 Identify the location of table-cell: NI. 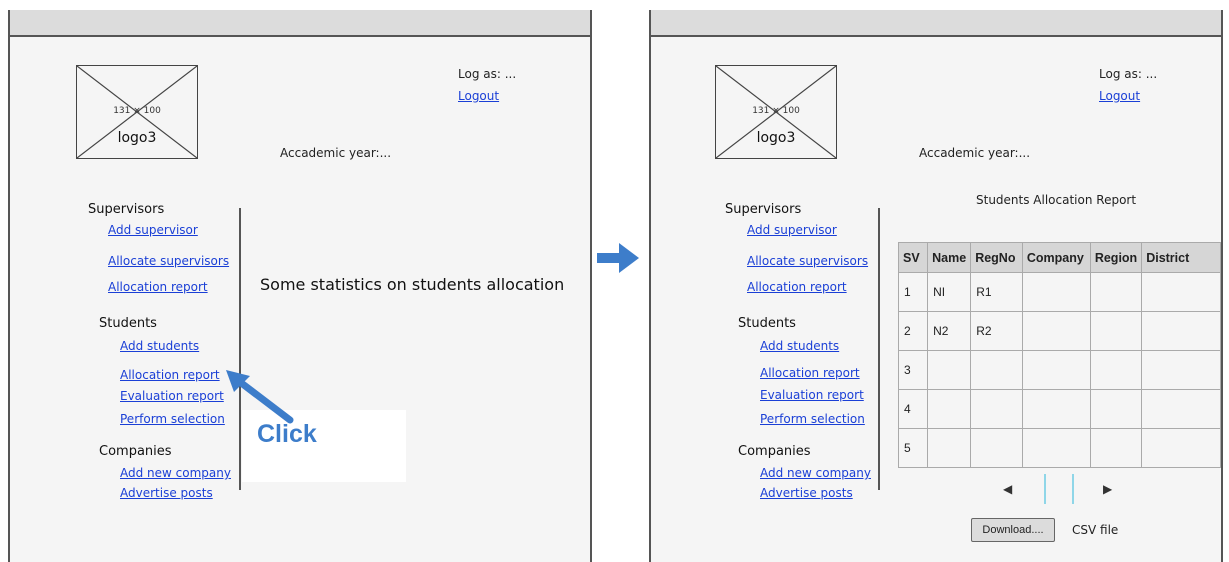
(949, 292).